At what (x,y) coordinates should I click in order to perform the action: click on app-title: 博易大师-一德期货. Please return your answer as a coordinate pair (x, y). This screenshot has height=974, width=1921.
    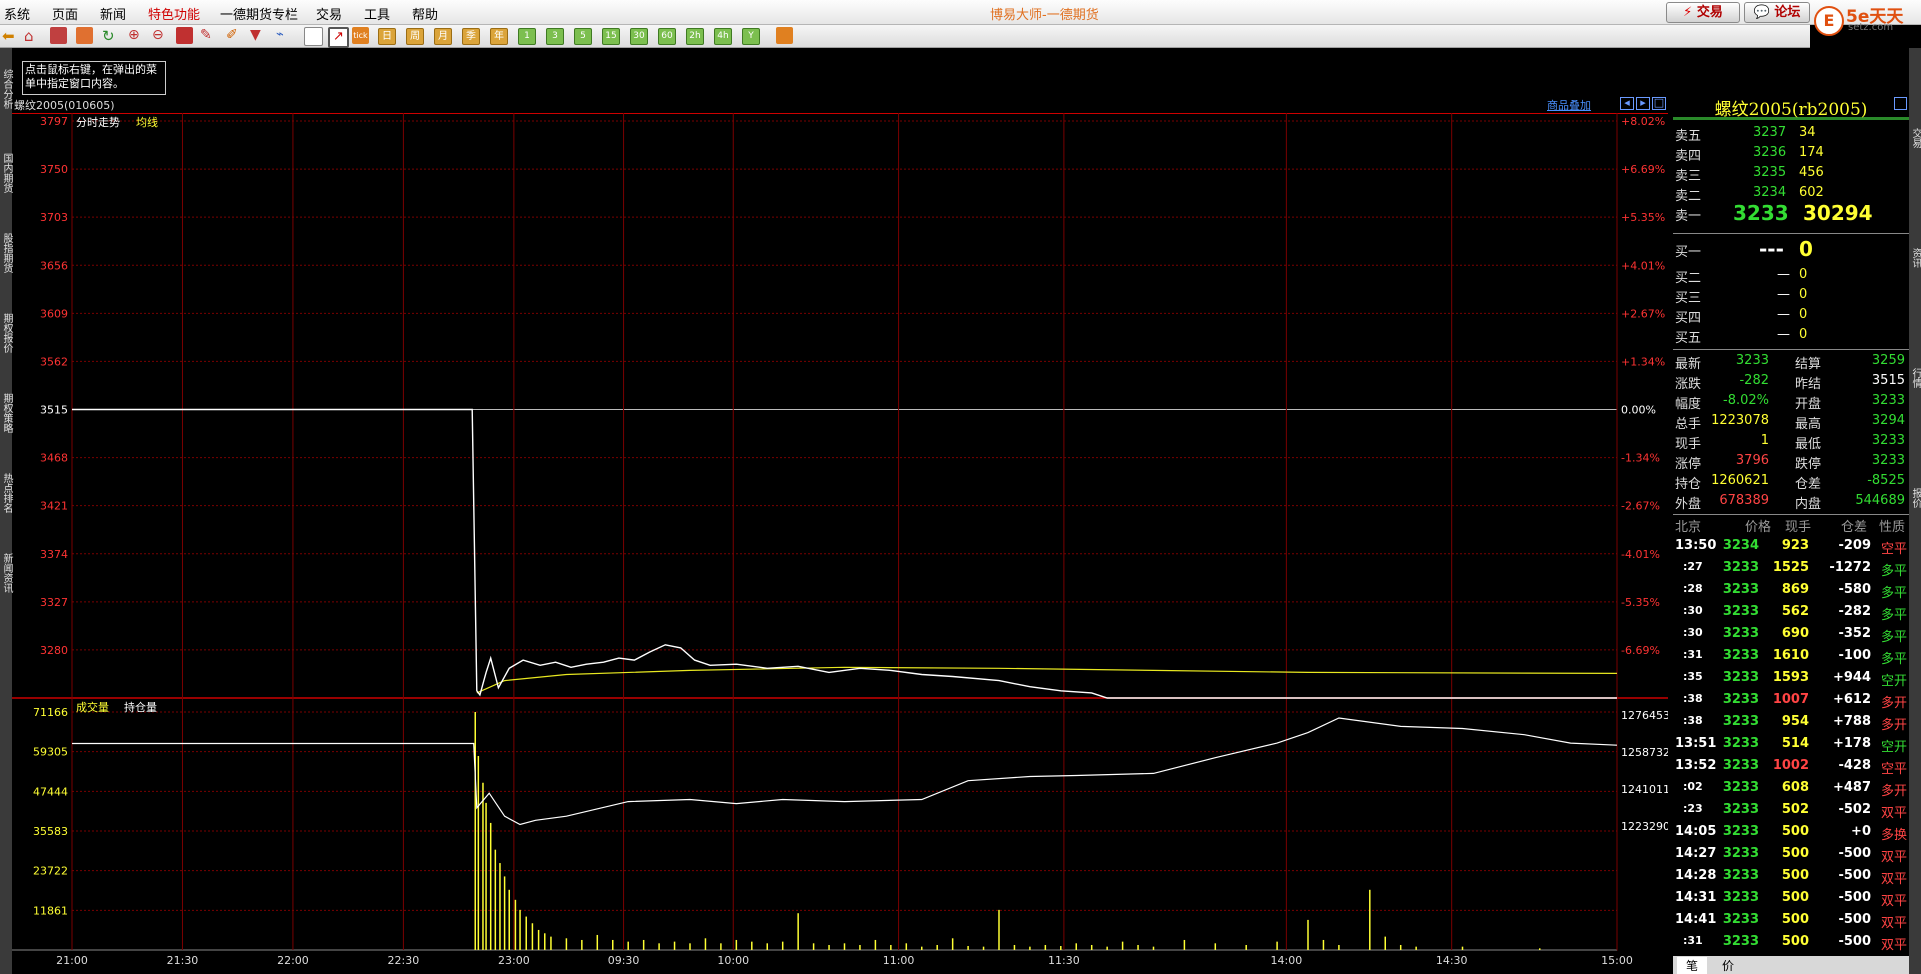
    Looking at the image, I should click on (1044, 15).